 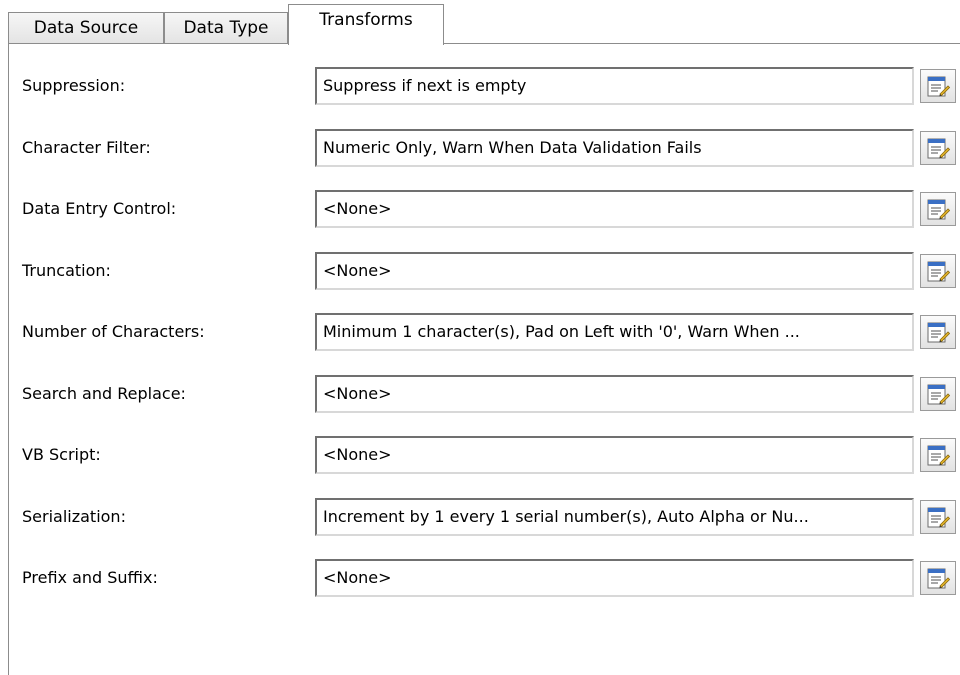 I want to click on character-filter-edit-button, so click(x=938, y=147).